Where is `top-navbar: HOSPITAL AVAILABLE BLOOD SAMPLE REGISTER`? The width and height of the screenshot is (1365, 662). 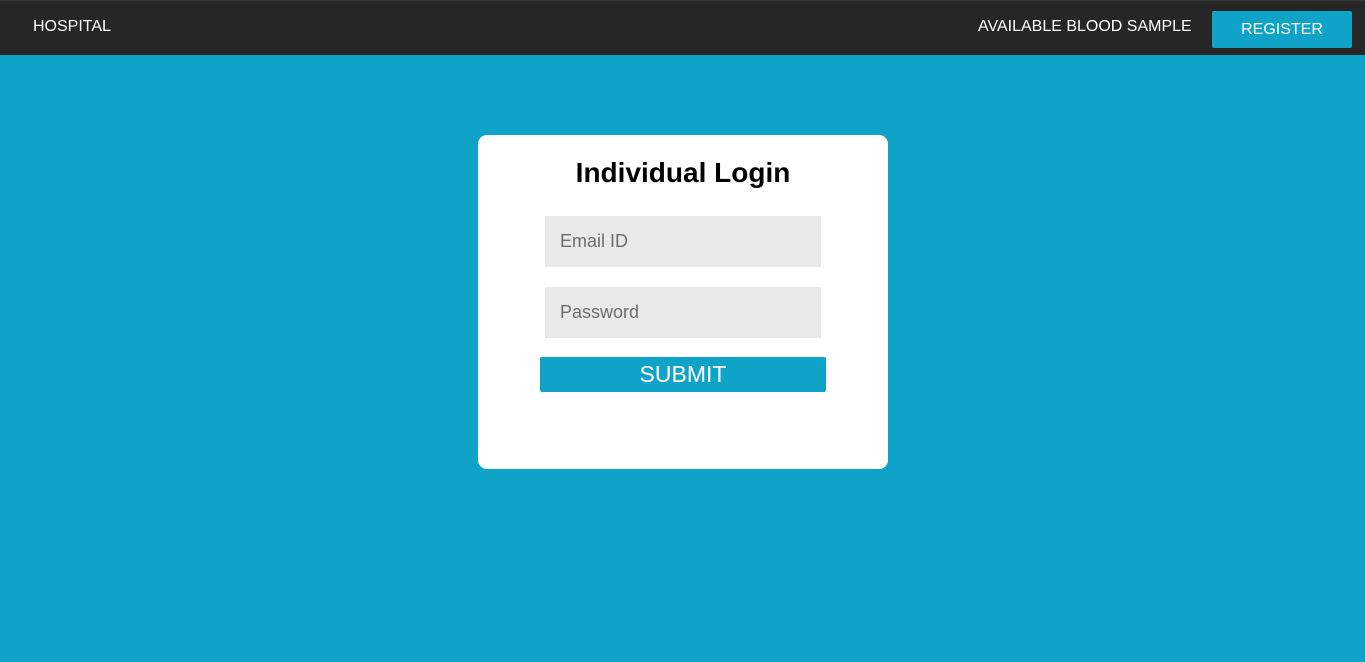
top-navbar: HOSPITAL AVAILABLE BLOOD SAMPLE REGISTER is located at coordinates (682, 27).